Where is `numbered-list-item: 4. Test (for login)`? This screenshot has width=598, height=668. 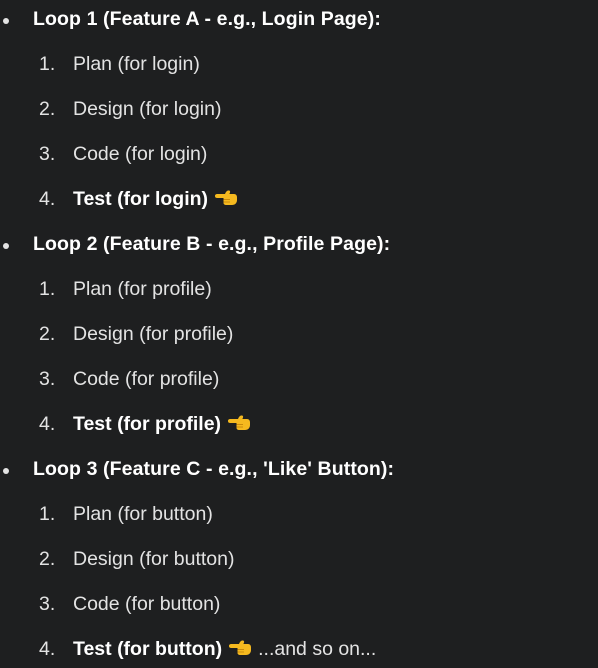
numbered-list-item: 4. Test (for login) is located at coordinates (299, 200).